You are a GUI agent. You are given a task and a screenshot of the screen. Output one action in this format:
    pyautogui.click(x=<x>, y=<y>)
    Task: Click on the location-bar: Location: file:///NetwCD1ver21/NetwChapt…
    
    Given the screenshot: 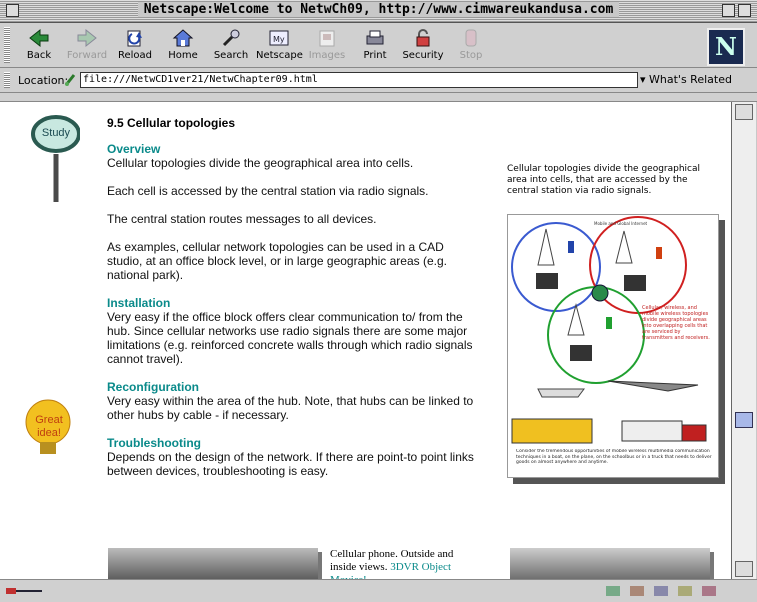 What is the action you would take?
    pyautogui.click(x=378, y=80)
    